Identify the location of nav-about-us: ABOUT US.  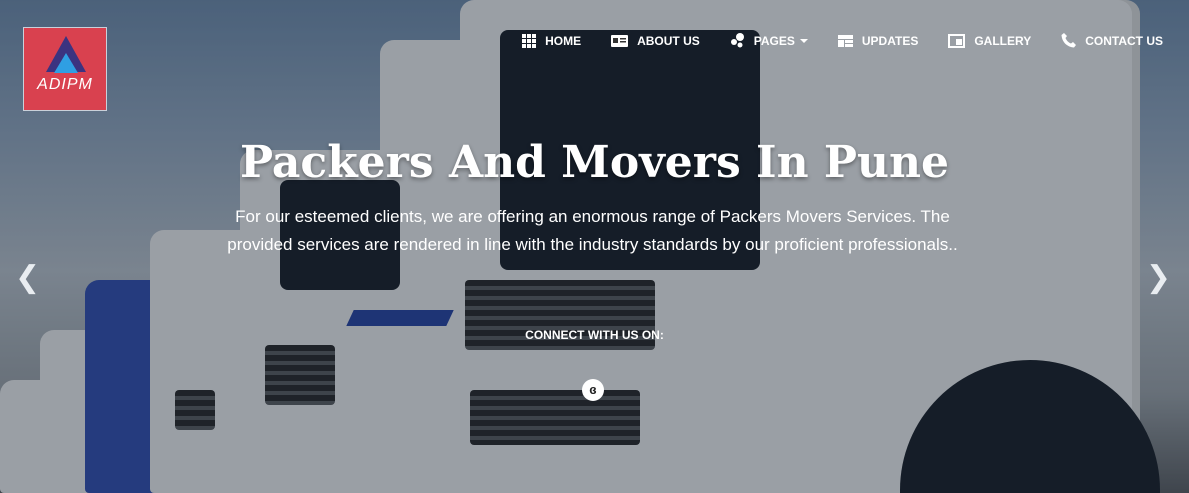
(655, 41).